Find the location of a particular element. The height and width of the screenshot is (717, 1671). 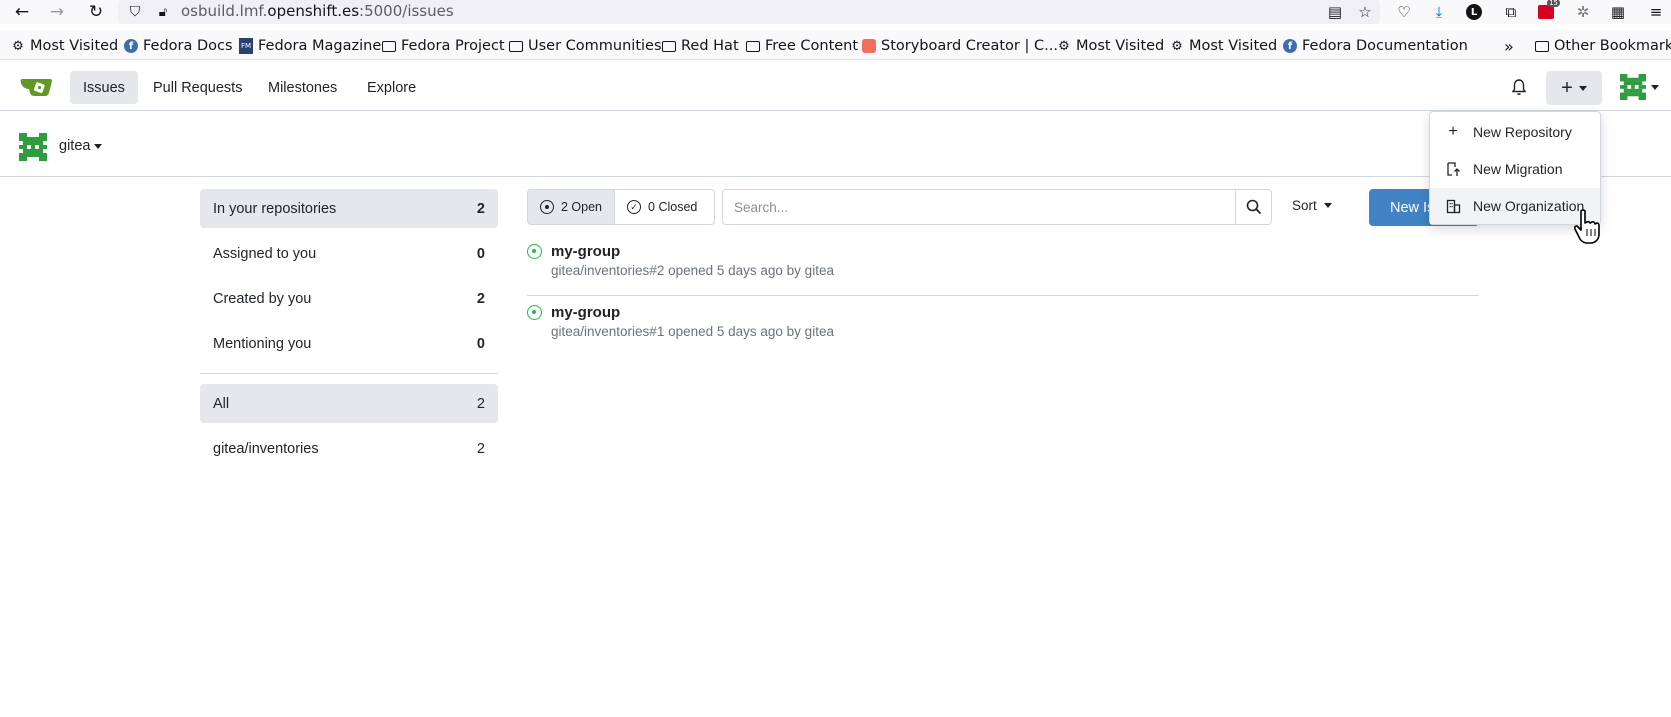

repo-filter-all: All 2 is located at coordinates (349, 403).